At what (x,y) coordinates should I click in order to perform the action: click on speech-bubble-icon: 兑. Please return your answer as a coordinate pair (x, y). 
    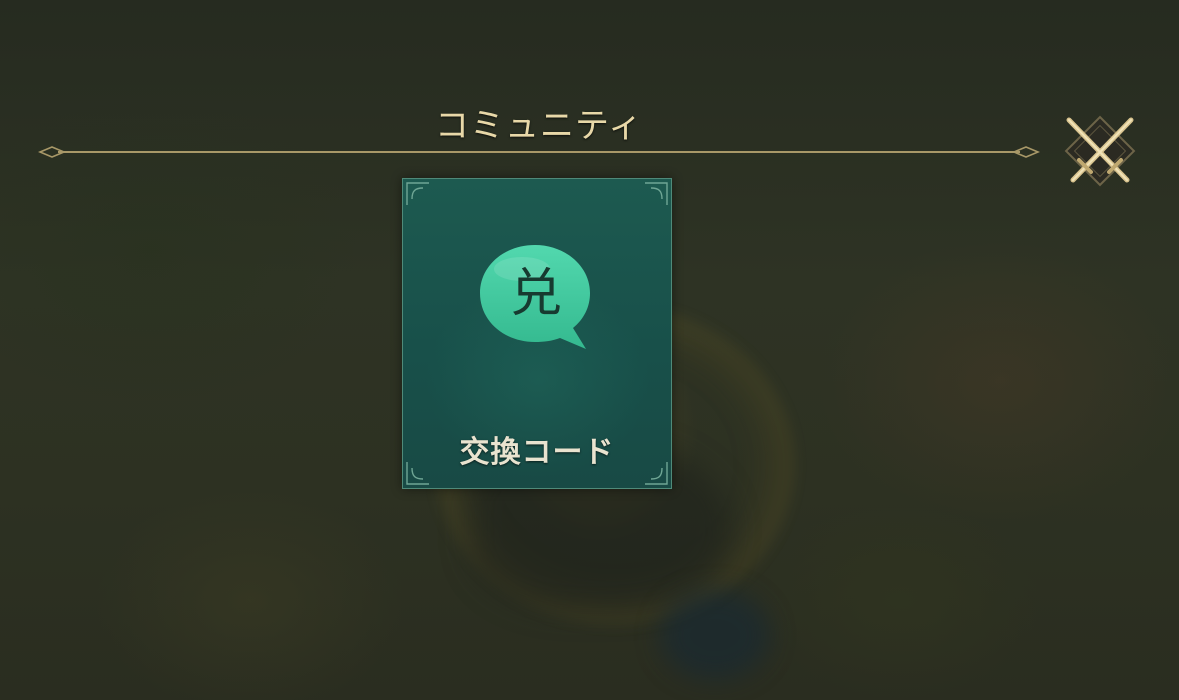
    Looking at the image, I should click on (535, 297).